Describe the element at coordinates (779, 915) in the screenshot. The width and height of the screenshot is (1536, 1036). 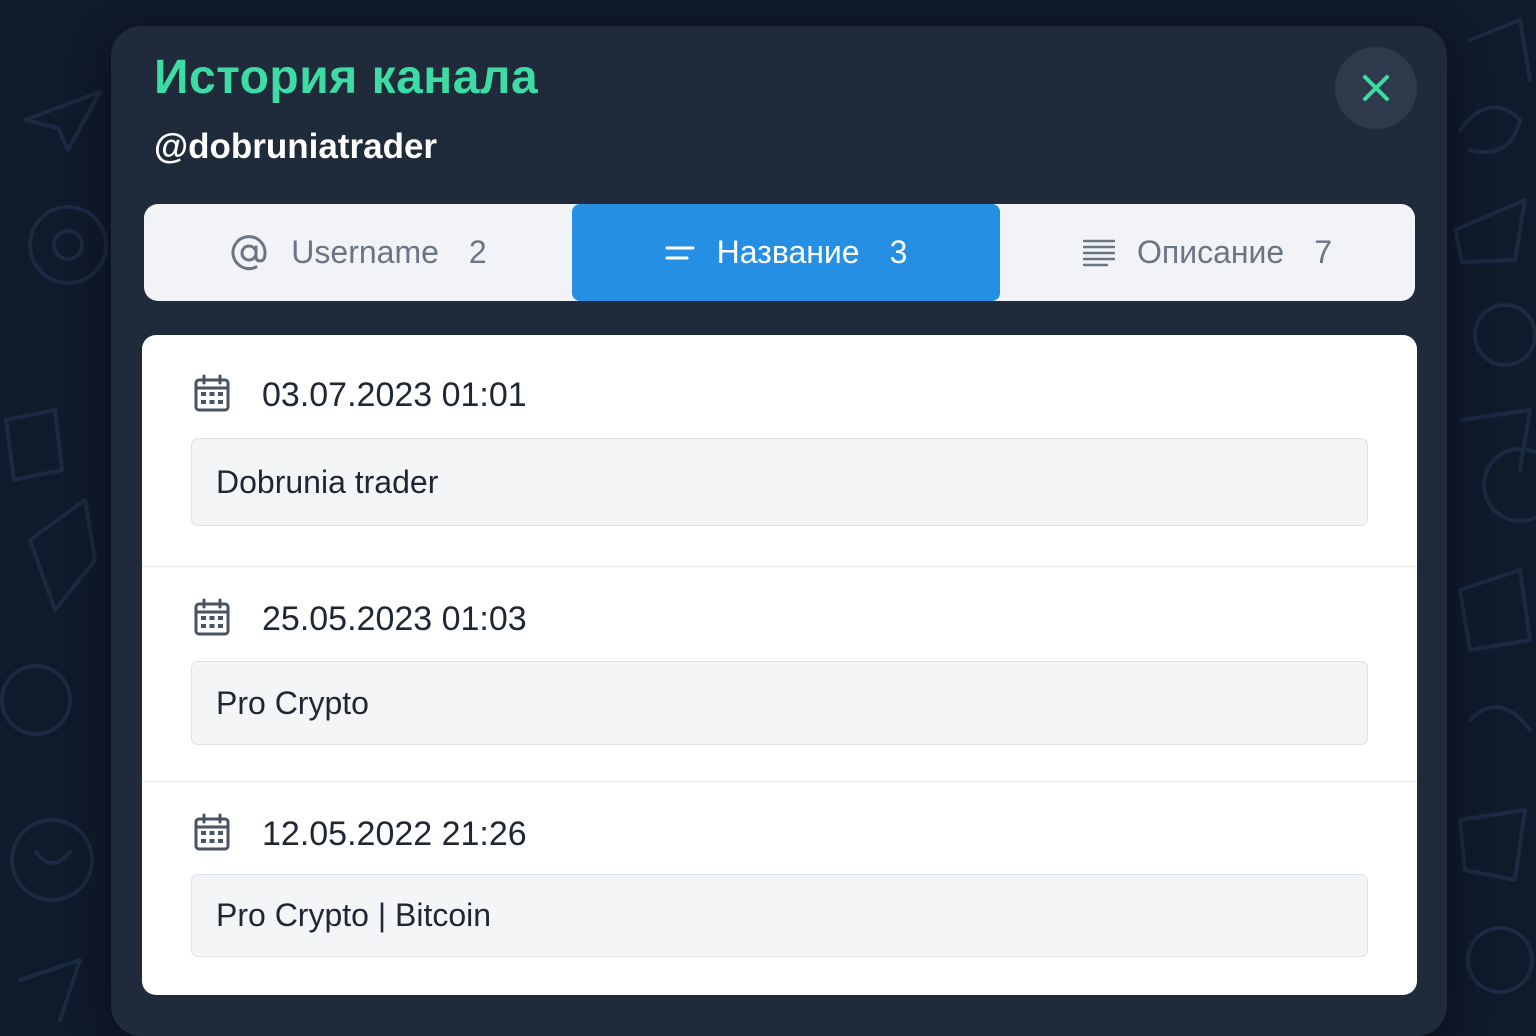
I see `history-entry-value: Pro Crypto | Bitcoin` at that location.